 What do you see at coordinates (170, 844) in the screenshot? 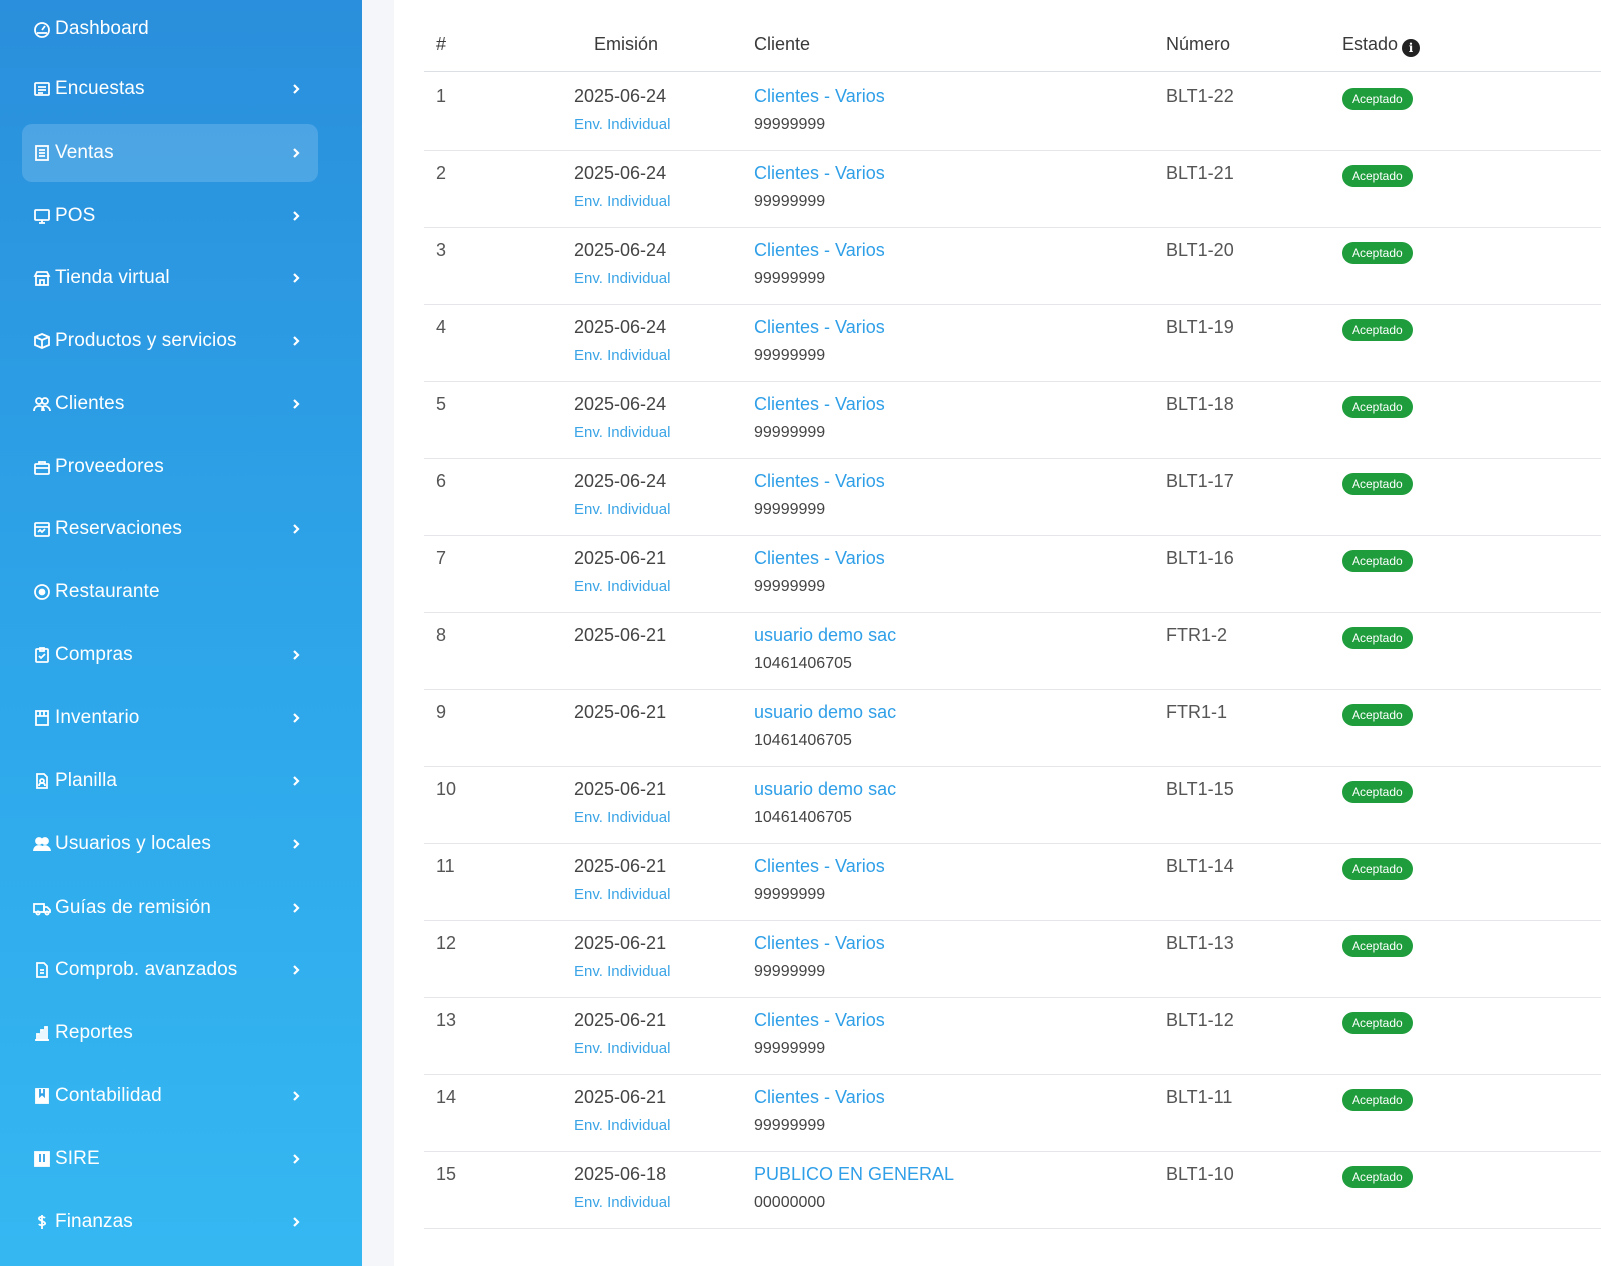
I see `sidebar-item-usuarios-y-locales: Usuarios y locales` at bounding box center [170, 844].